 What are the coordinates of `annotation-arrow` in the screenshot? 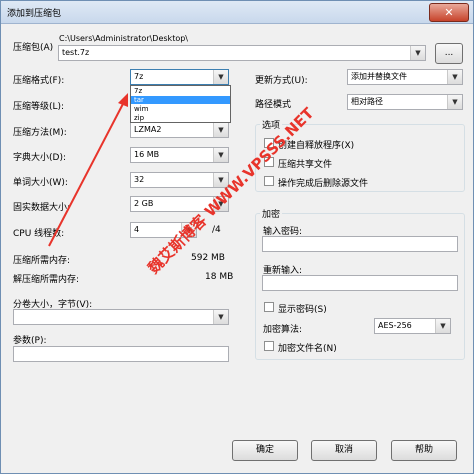 It's located at (88, 170).